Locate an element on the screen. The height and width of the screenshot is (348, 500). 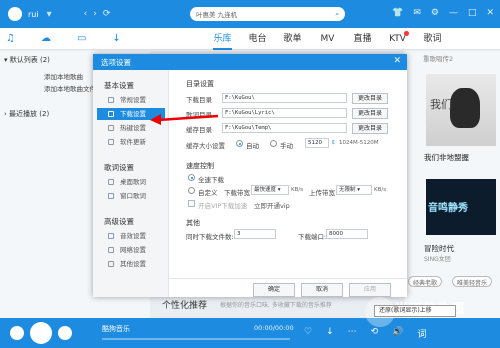
add-local-songs: 添加本地歌曲 is located at coordinates (63, 76).